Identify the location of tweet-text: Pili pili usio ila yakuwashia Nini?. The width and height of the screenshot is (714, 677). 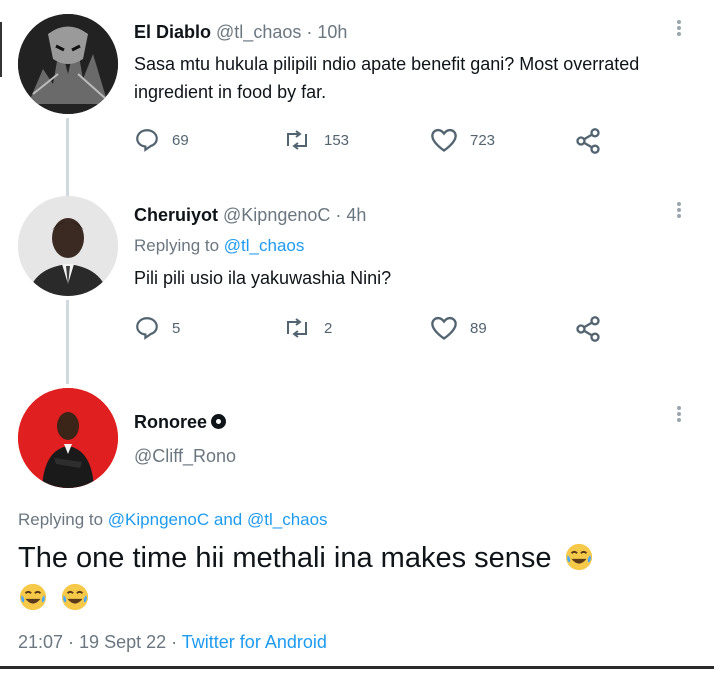
(263, 278).